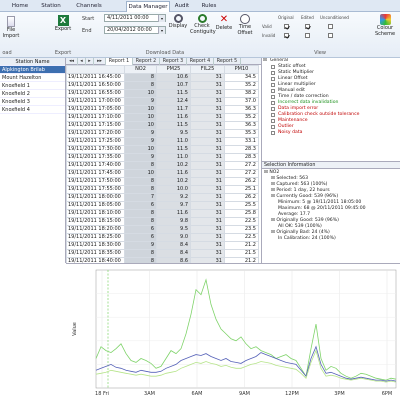  I want to click on cell-pm10: 38.2, so click(241, 93).